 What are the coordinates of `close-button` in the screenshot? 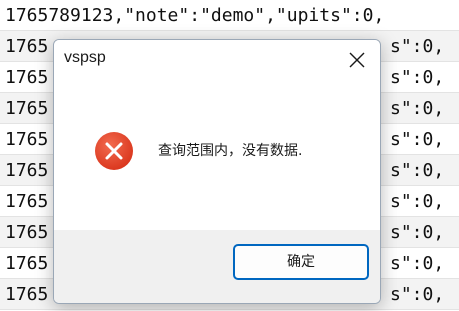 It's located at (357, 60).